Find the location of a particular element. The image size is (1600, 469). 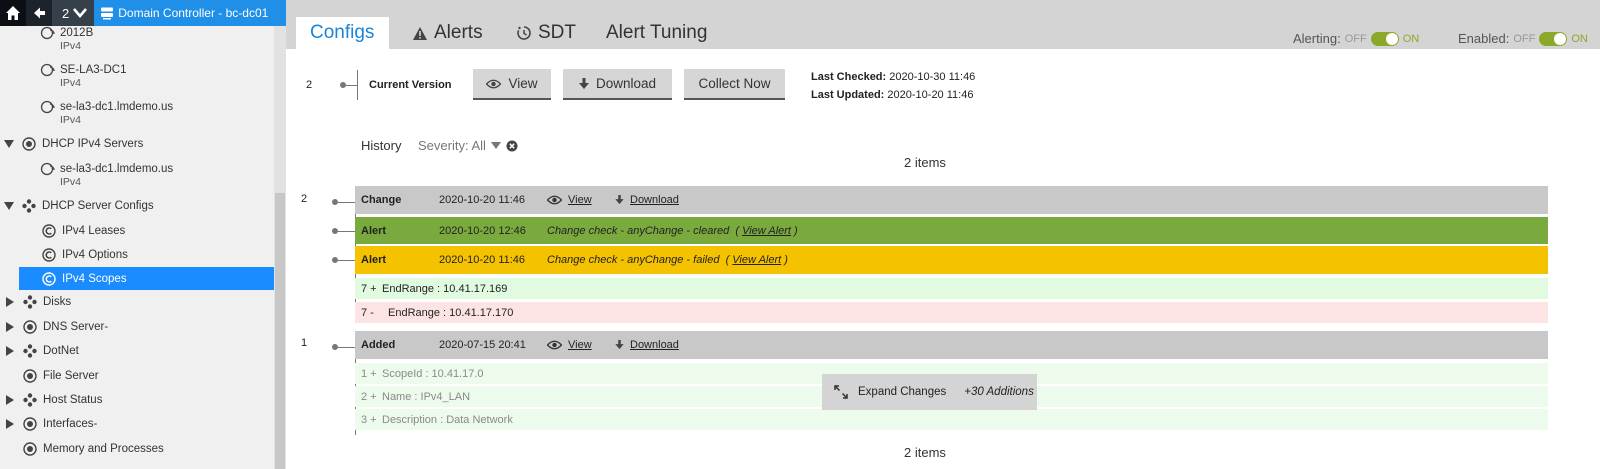

severity-filter: Severity: All is located at coordinates (468, 145).